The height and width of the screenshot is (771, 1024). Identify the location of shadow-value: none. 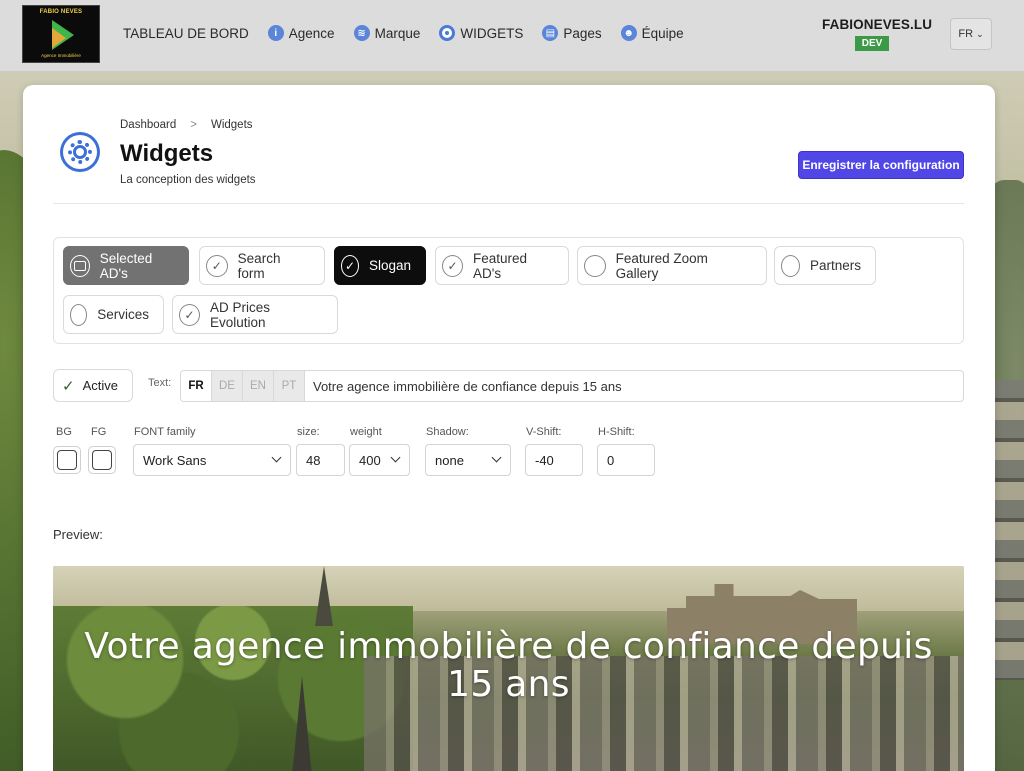
(449, 460).